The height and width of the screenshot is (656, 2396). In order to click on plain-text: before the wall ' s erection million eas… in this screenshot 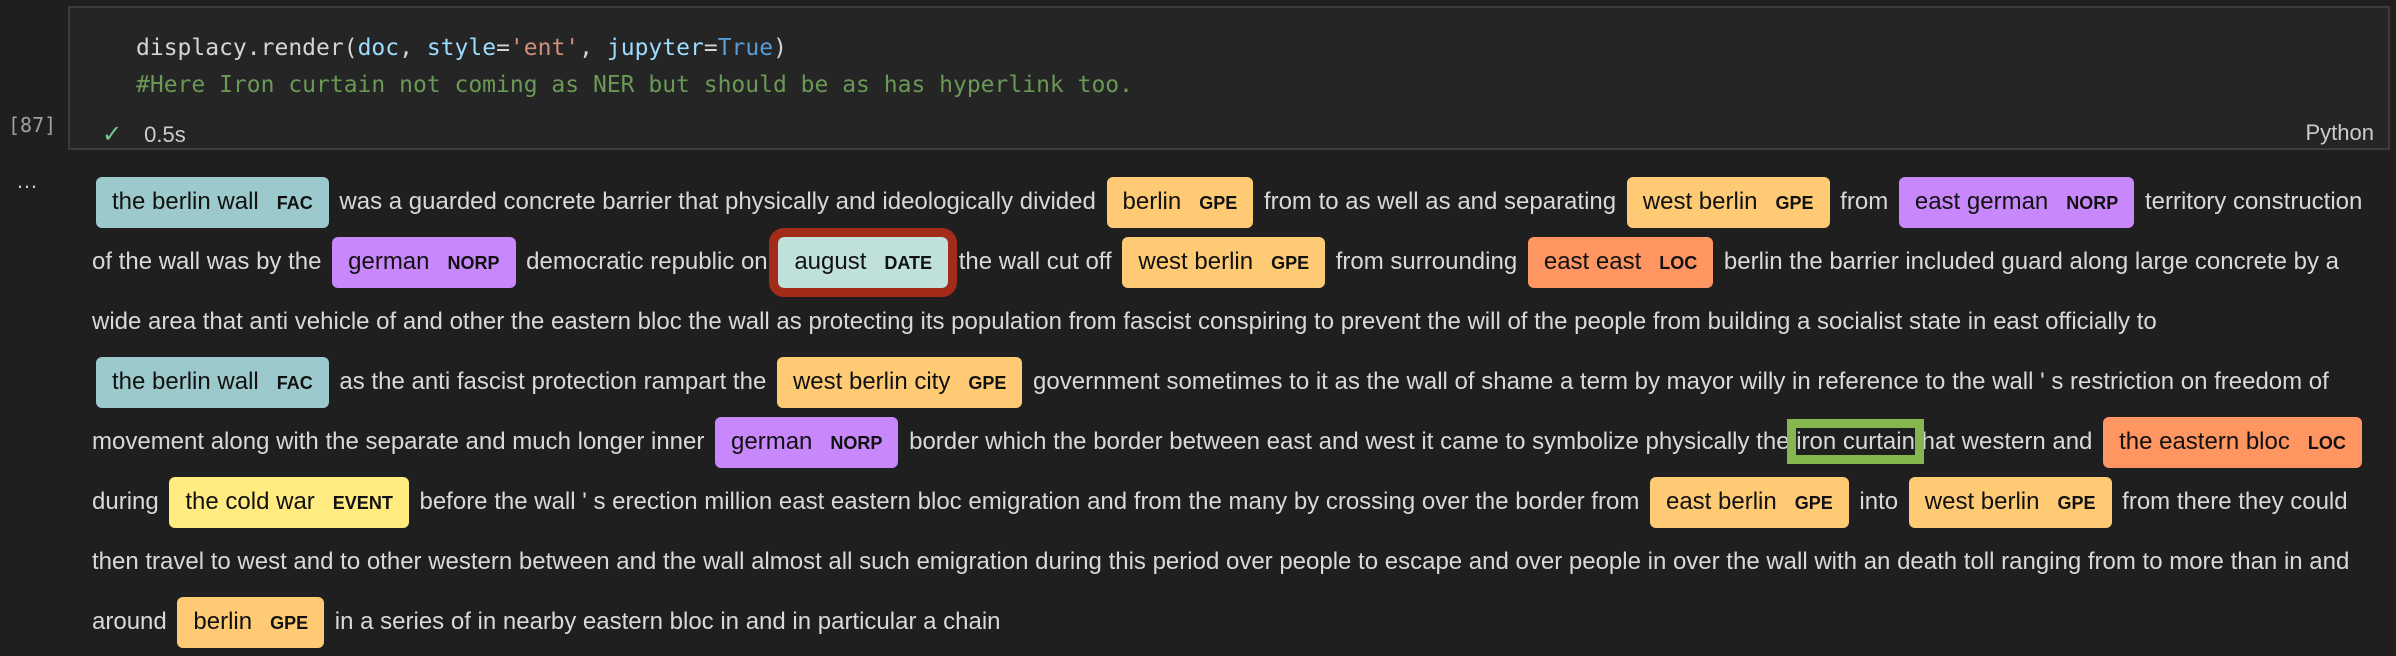, I will do `click(1029, 501)`.